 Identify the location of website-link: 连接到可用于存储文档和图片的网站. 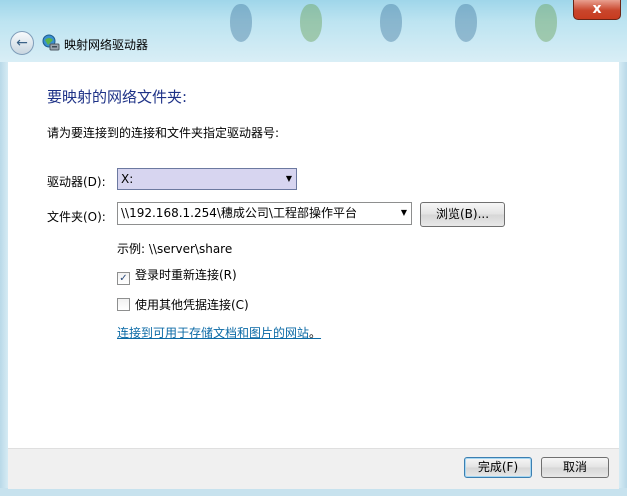
(213, 333).